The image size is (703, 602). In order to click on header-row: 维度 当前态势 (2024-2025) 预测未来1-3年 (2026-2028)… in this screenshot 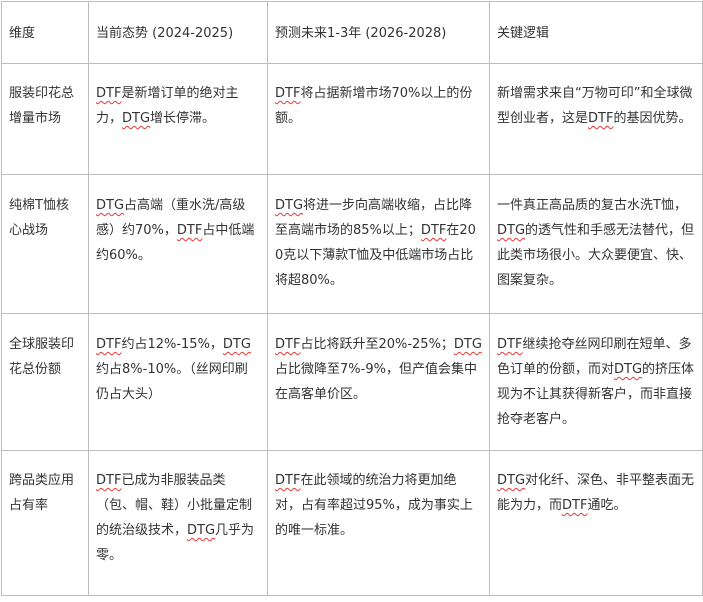, I will do `click(352, 32)`.